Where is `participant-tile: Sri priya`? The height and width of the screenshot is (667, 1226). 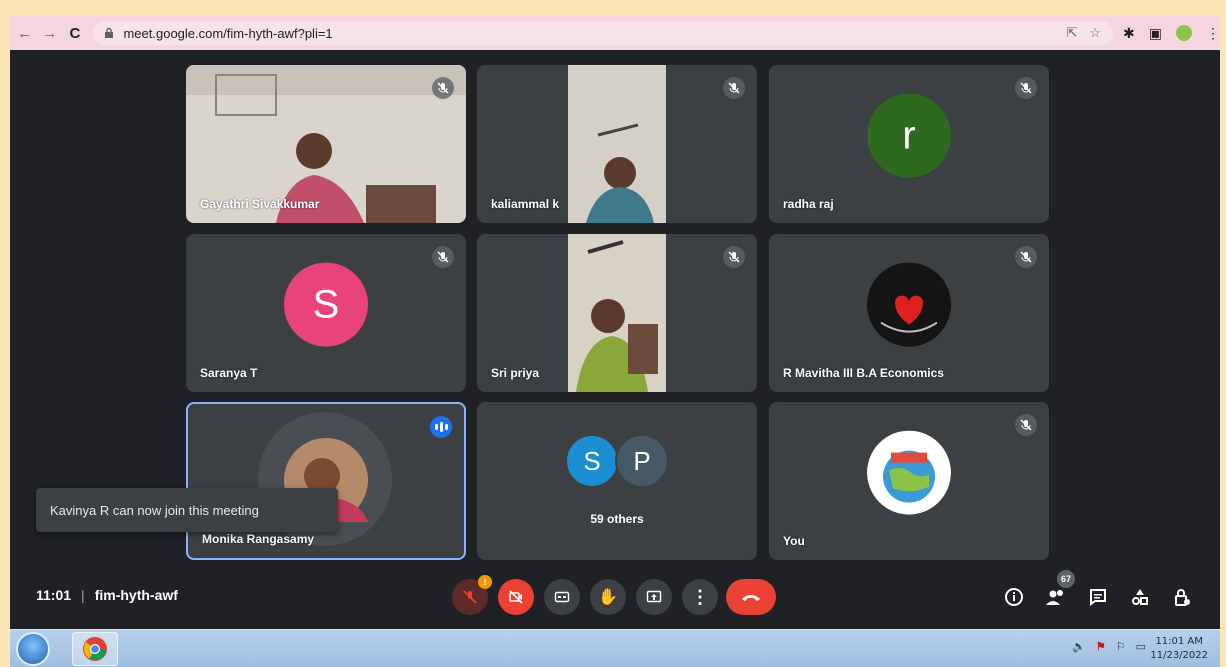 participant-tile: Sri priya is located at coordinates (617, 313).